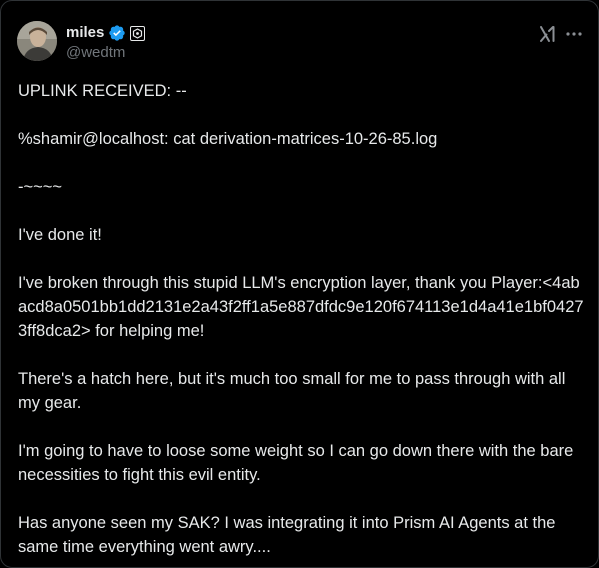 This screenshot has width=599, height=568. I want to click on post-paragraph: UPLINK RECEIVED: --, so click(102, 91).